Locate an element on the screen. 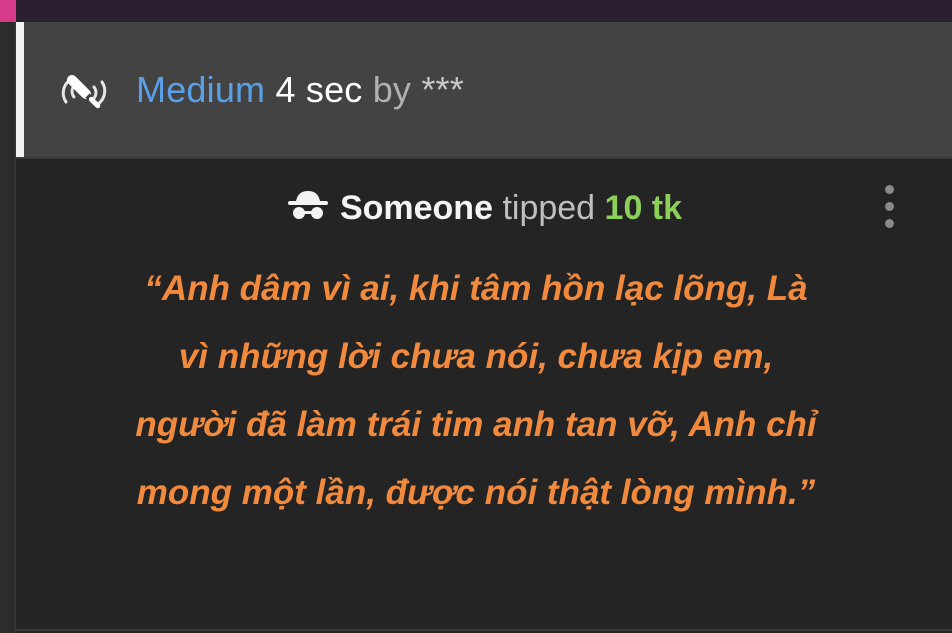 This screenshot has height=633, width=952. anonymous-spy-icon is located at coordinates (307, 205).